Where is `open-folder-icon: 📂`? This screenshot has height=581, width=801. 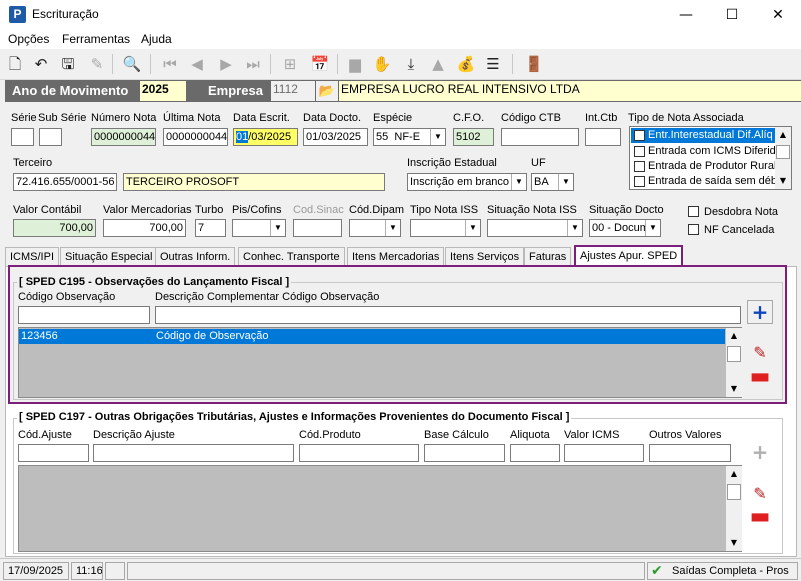
open-folder-icon: 📂 is located at coordinates (327, 91).